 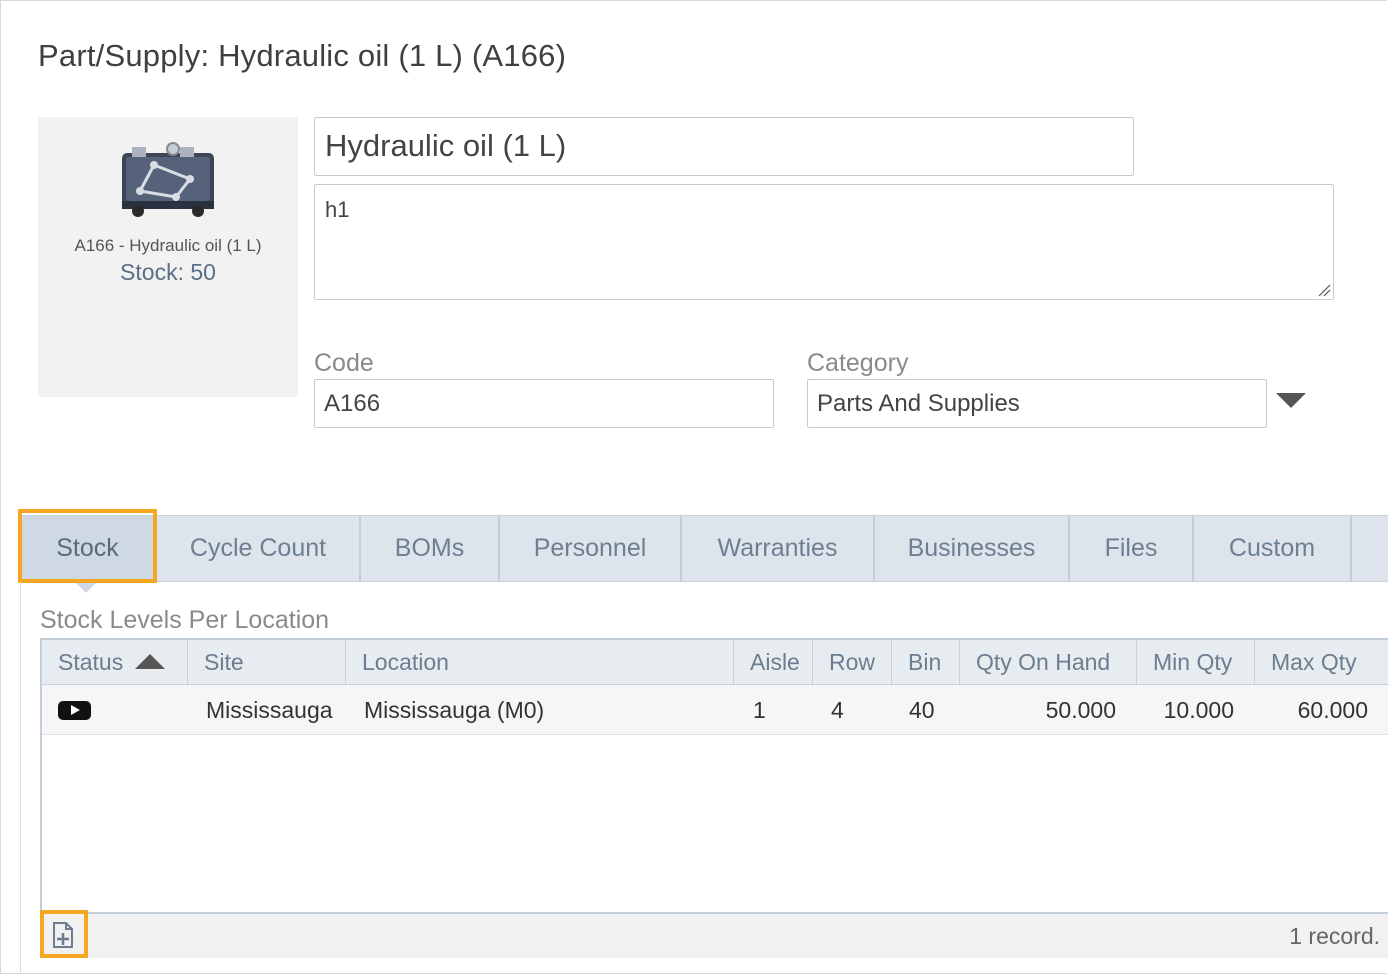 What do you see at coordinates (1196, 662) in the screenshot?
I see `column-header-min-qty: Min Qty` at bounding box center [1196, 662].